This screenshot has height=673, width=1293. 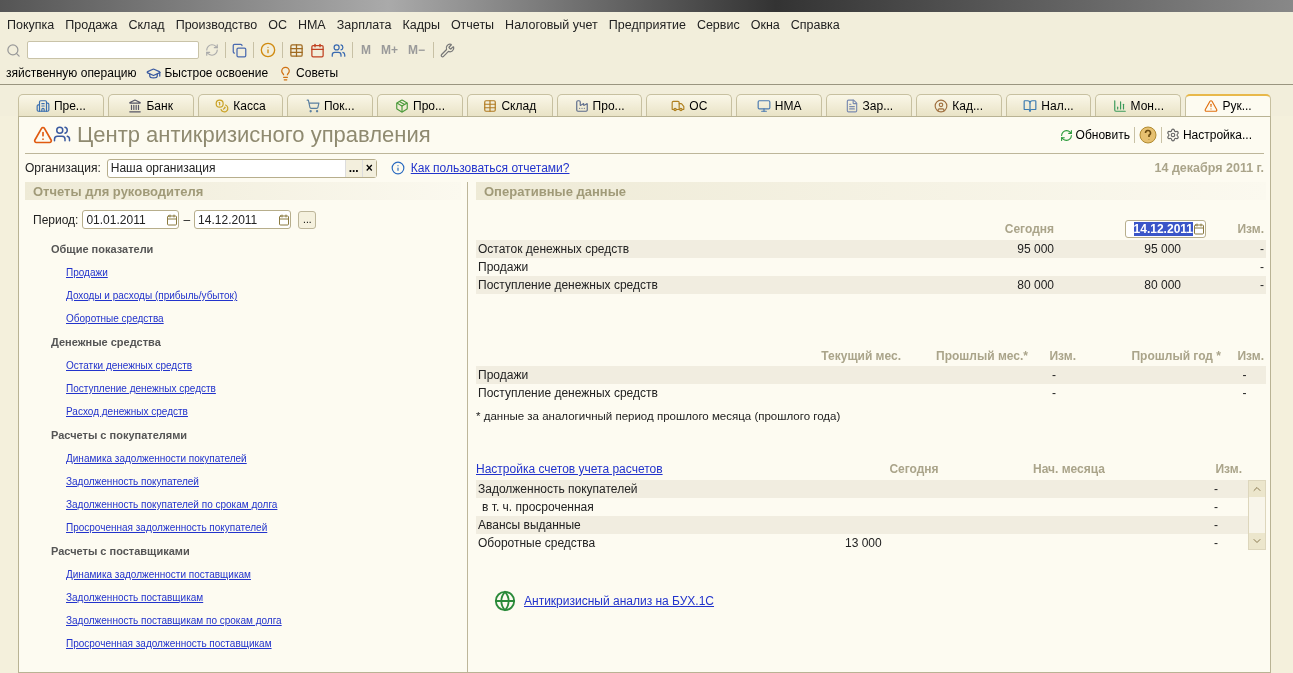 What do you see at coordinates (240, 105) in the screenshot?
I see `tab: Касса` at bounding box center [240, 105].